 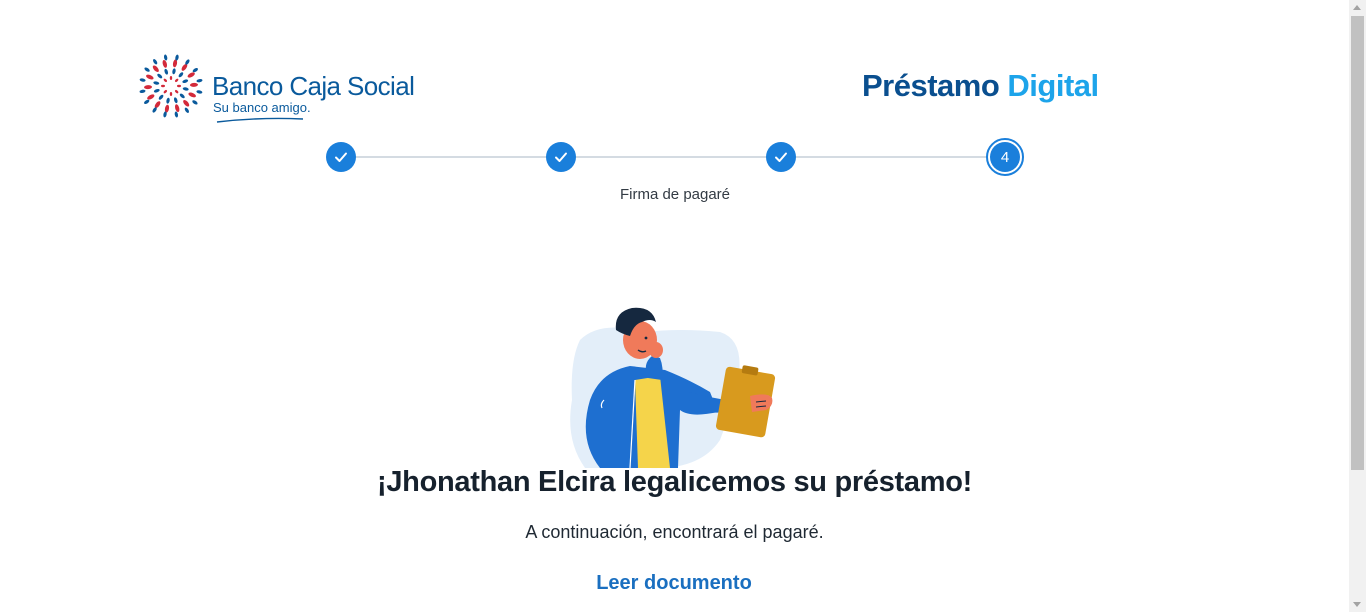 I want to click on bank-name: Banco Caja Social, so click(x=313, y=86).